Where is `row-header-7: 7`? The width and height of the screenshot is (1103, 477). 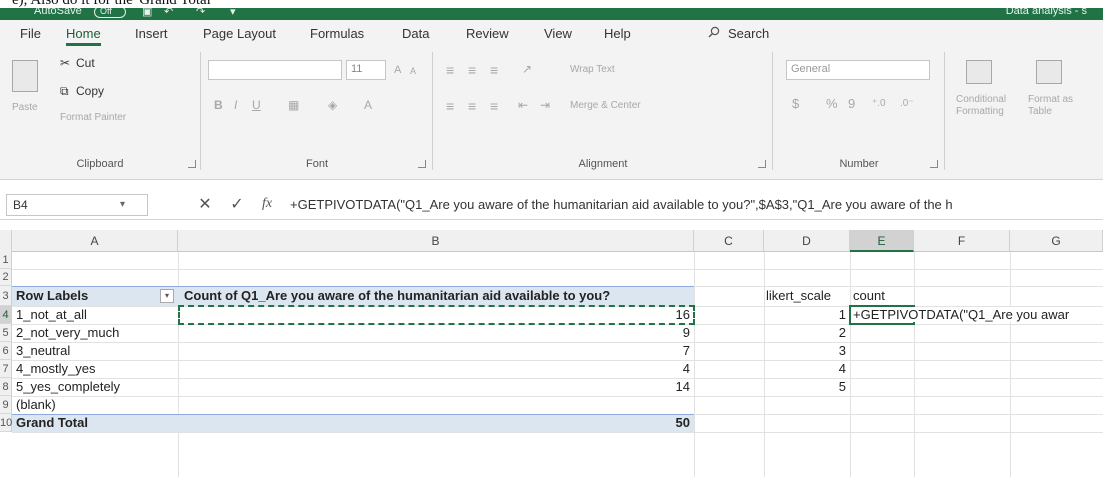 row-header-7: 7 is located at coordinates (6, 369).